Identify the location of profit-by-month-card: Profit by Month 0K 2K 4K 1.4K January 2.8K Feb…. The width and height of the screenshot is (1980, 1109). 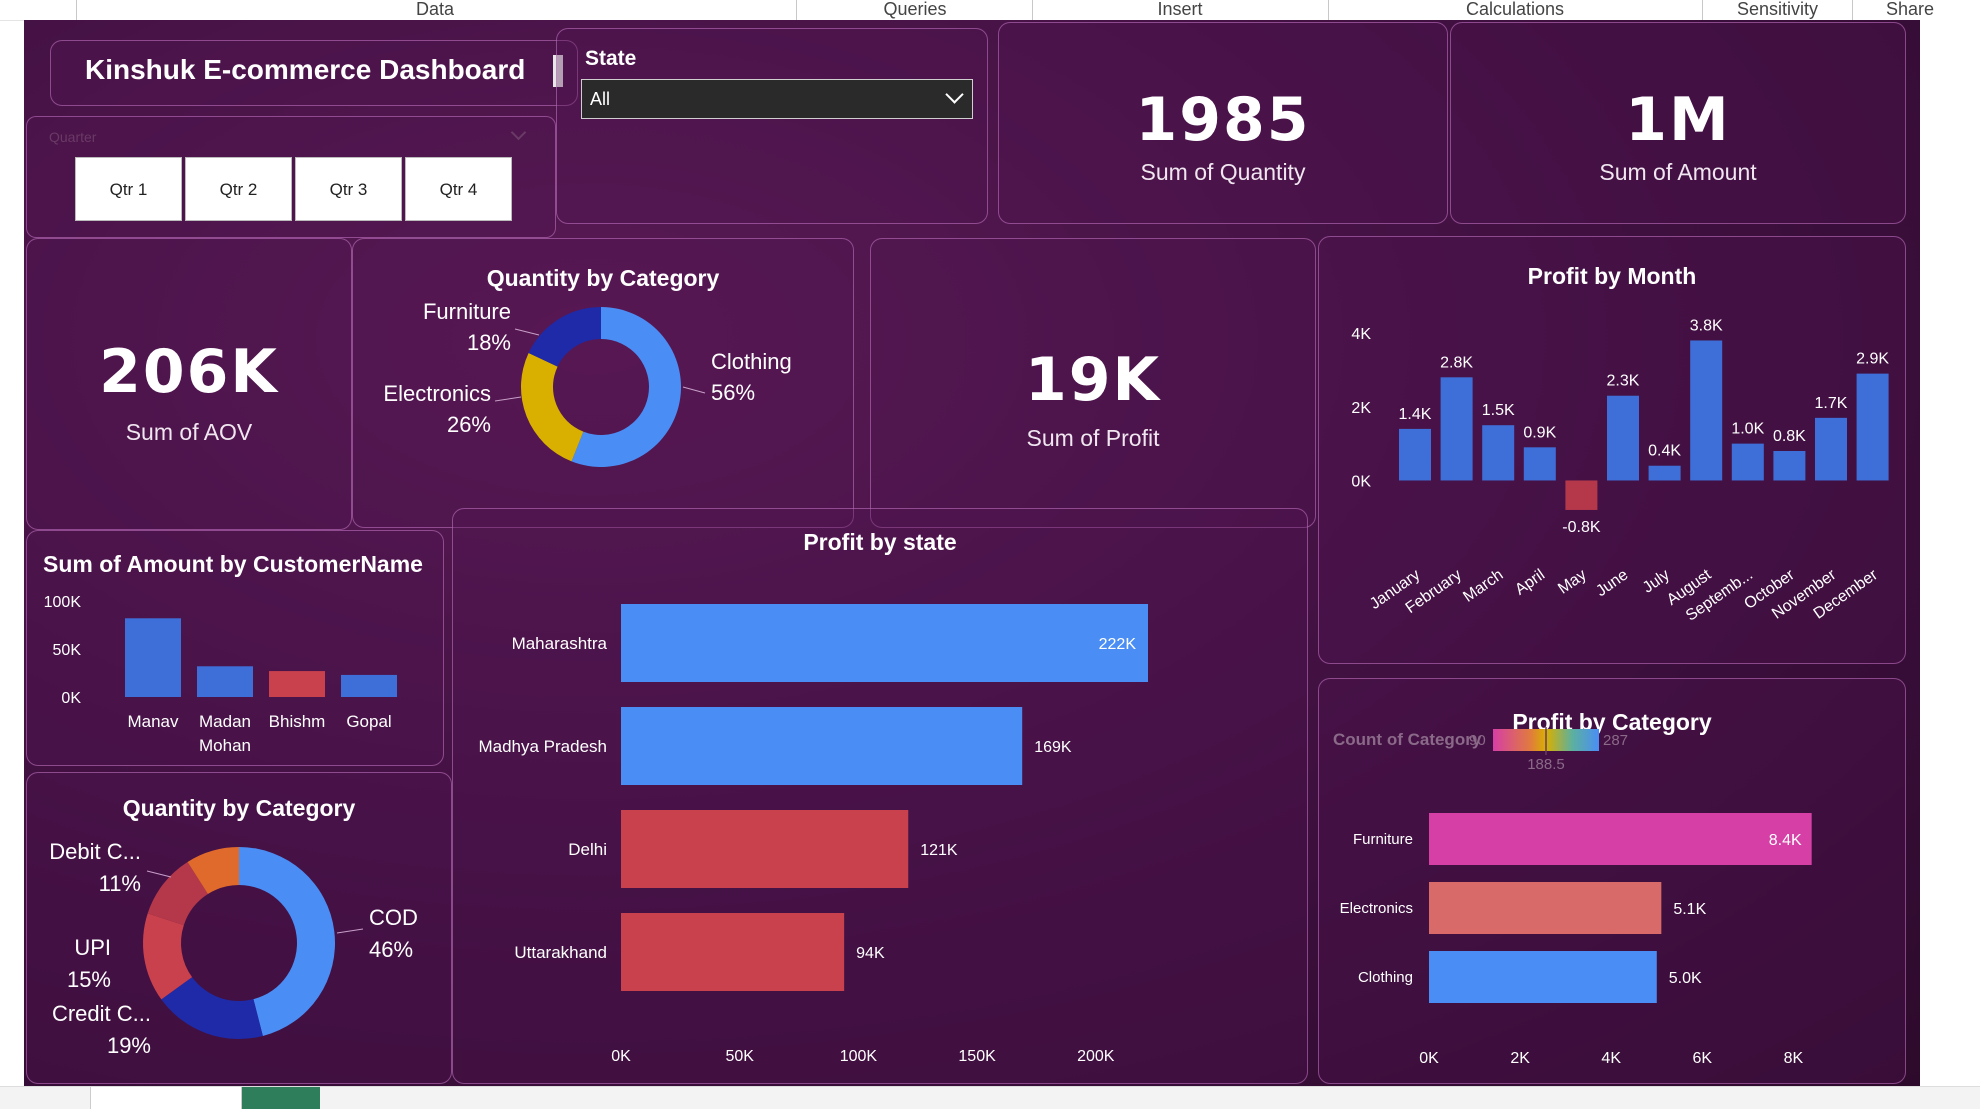
(1612, 450).